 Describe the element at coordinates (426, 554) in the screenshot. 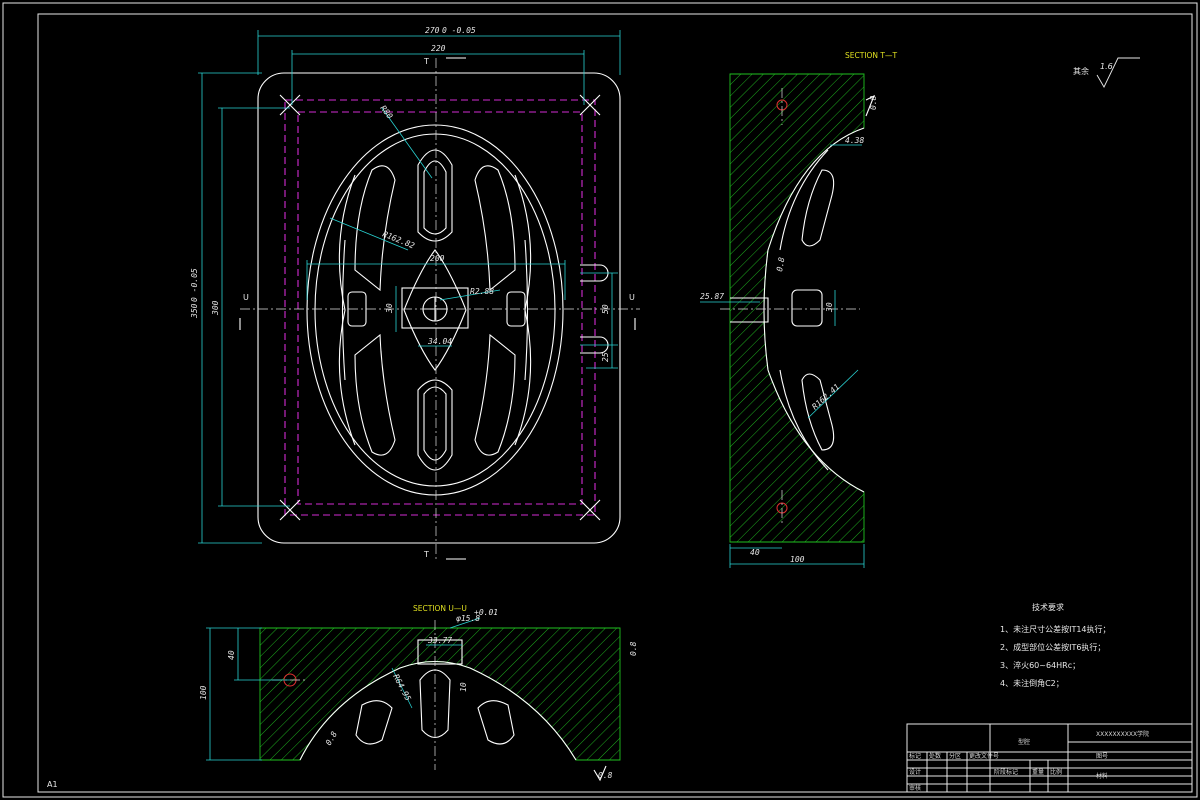

I see `section-t-bottom: T` at that location.